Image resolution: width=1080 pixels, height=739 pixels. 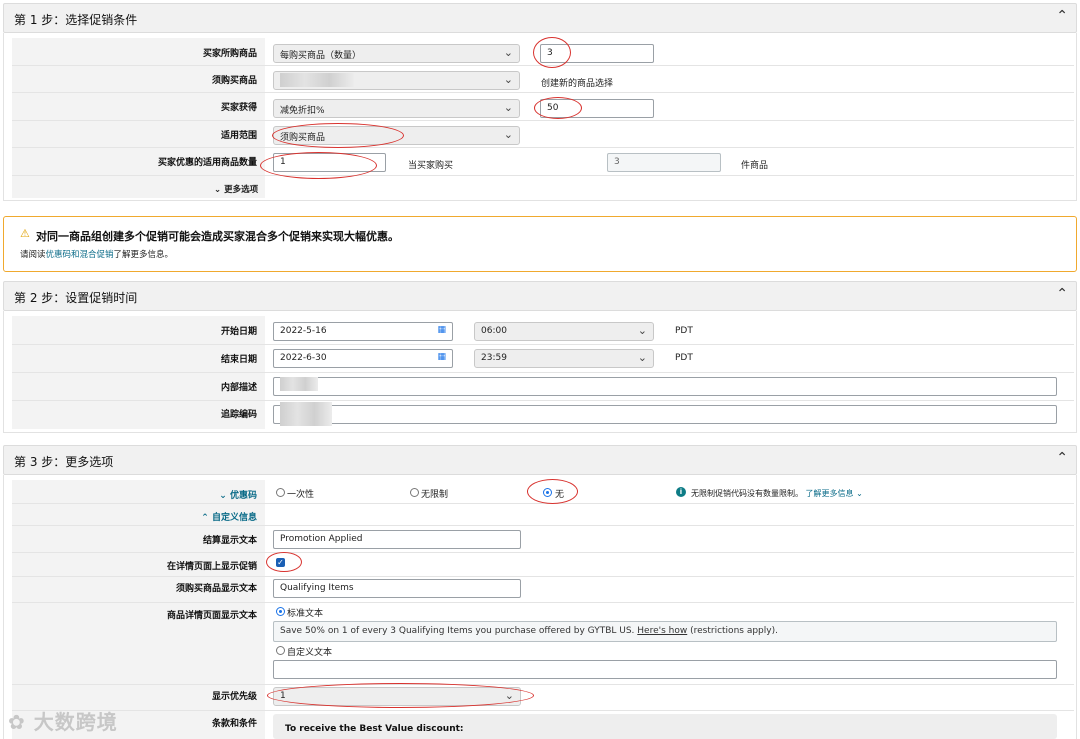 I want to click on standard-text-radio, so click(x=280, y=611).